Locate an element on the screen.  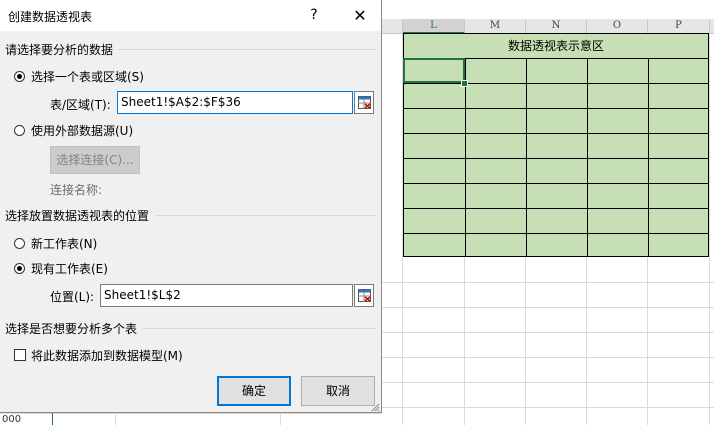
add-to-data-model-label: 将此数据添加到数据模型(M) is located at coordinates (107, 355).